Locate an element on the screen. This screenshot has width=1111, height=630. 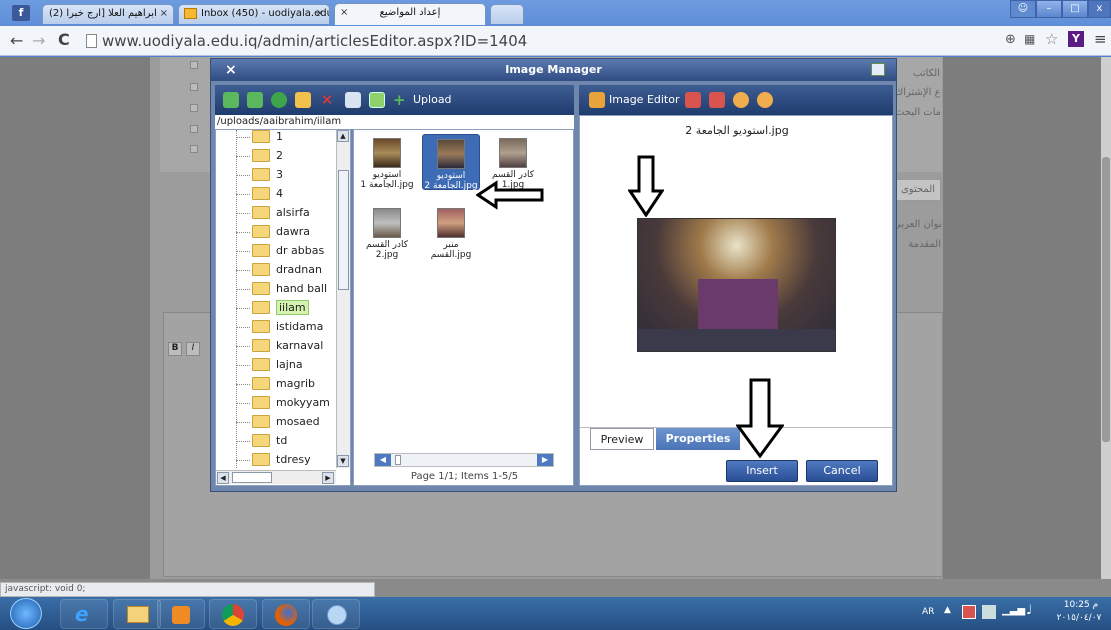
file-thumbnail: كادر القسم 2.jpg is located at coordinates (387, 234).